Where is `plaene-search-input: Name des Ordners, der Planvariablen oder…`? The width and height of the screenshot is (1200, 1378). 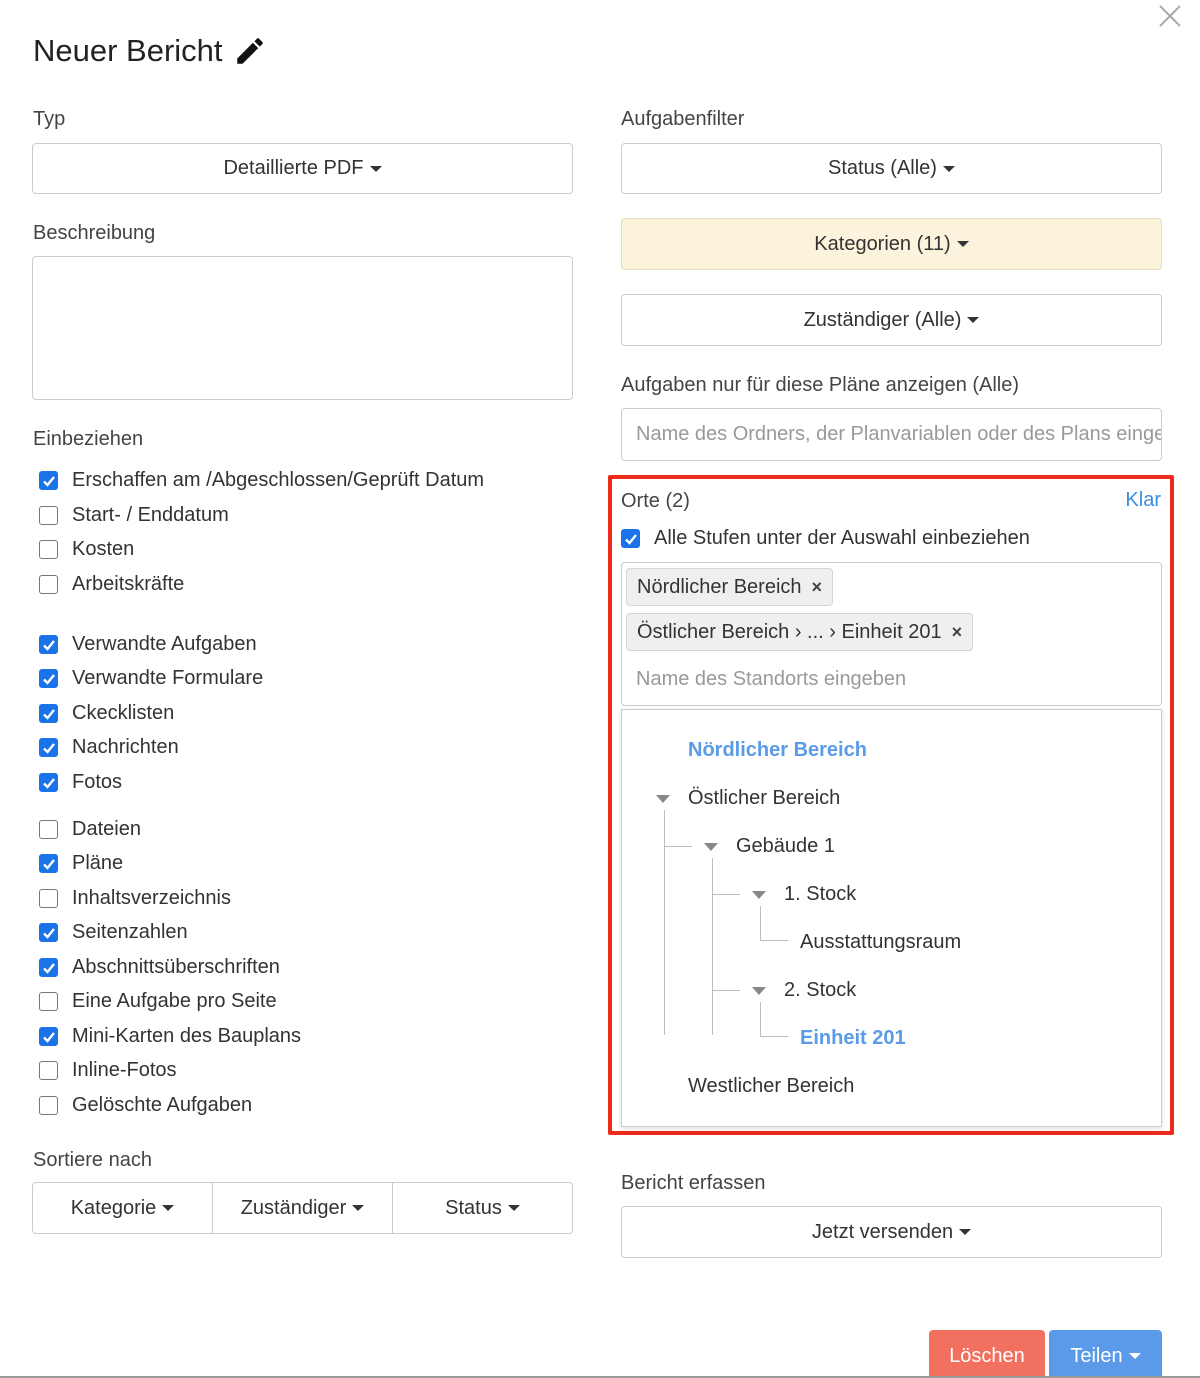
plaene-search-input: Name des Ordners, der Planvariablen oder… is located at coordinates (891, 434).